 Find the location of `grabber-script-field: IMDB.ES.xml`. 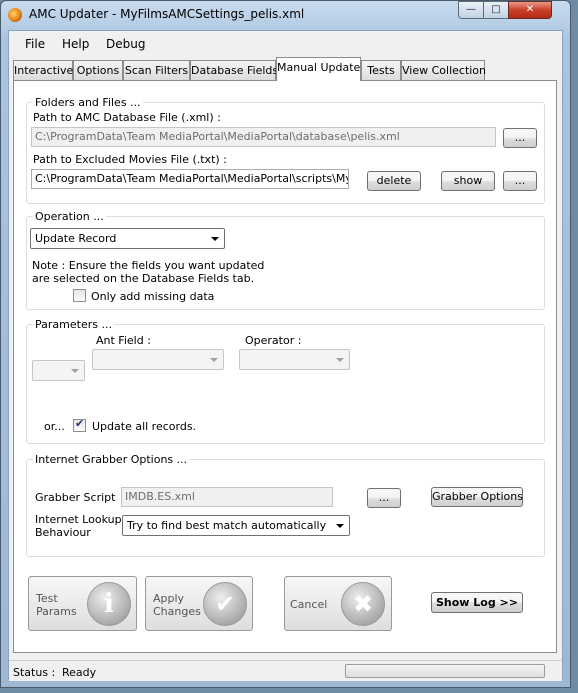

grabber-script-field: IMDB.ES.xml is located at coordinates (227, 497).